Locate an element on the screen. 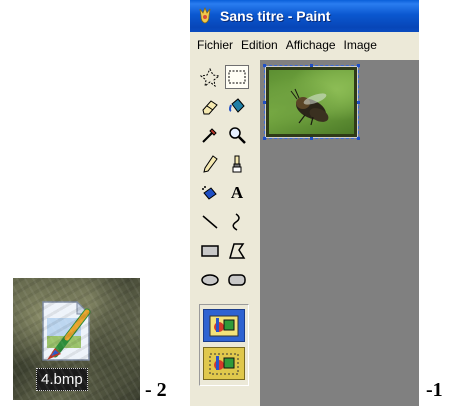 The image size is (459, 406). menu-affichage: Affichage is located at coordinates (311, 45).